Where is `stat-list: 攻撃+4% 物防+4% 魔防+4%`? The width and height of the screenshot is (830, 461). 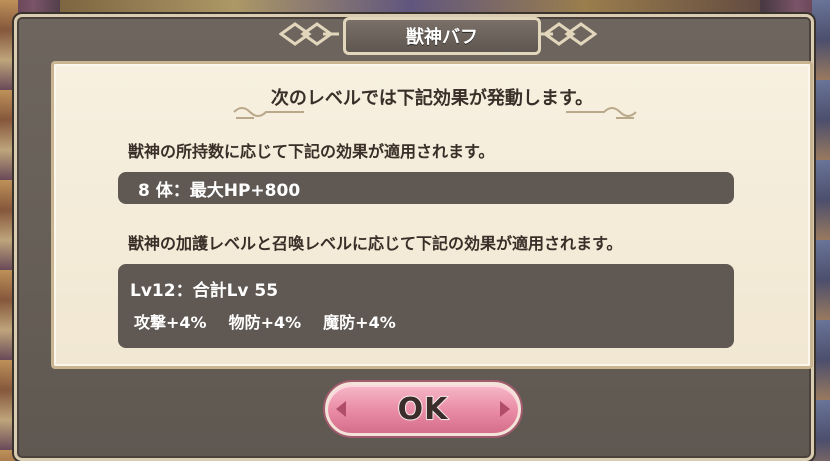 stat-list: 攻撃+4% 物防+4% 魔防+4% is located at coordinates (265, 321).